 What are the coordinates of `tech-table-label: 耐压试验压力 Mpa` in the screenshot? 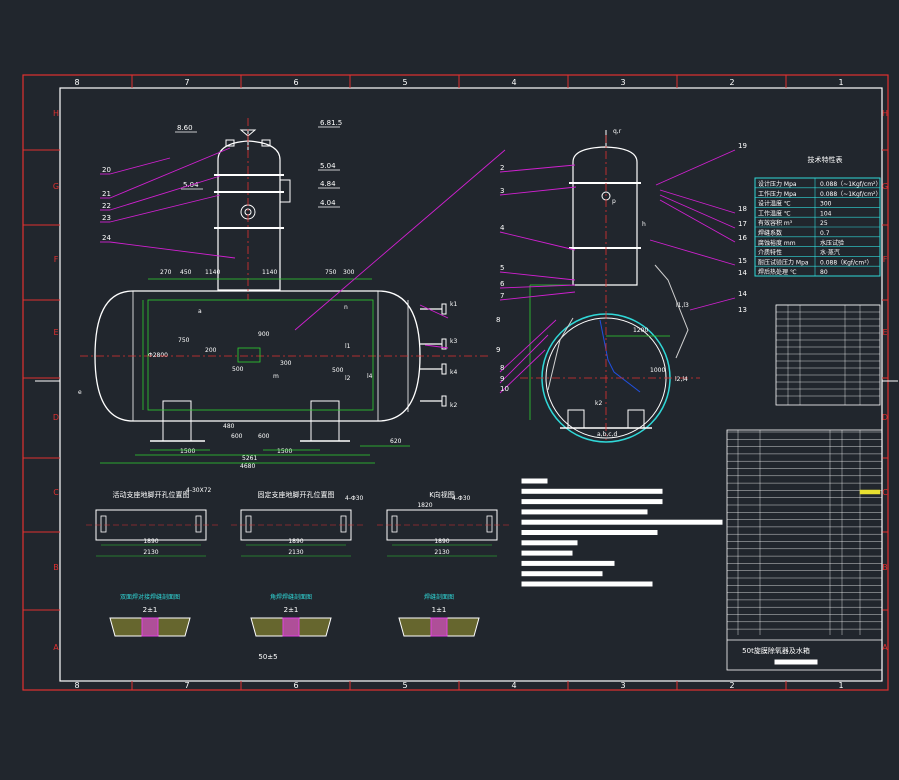 It's located at (783, 262).